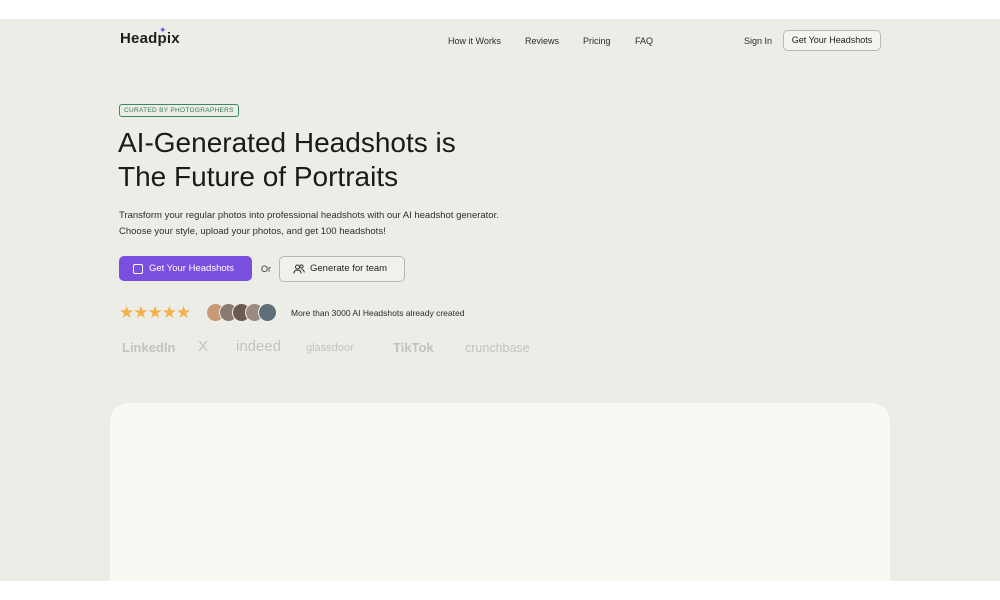 The image size is (1000, 600). I want to click on users-icon, so click(299, 269).